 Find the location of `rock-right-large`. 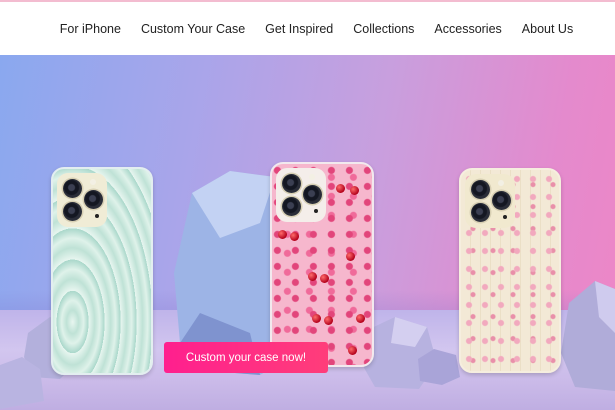

rock-right-large is located at coordinates (588, 336).